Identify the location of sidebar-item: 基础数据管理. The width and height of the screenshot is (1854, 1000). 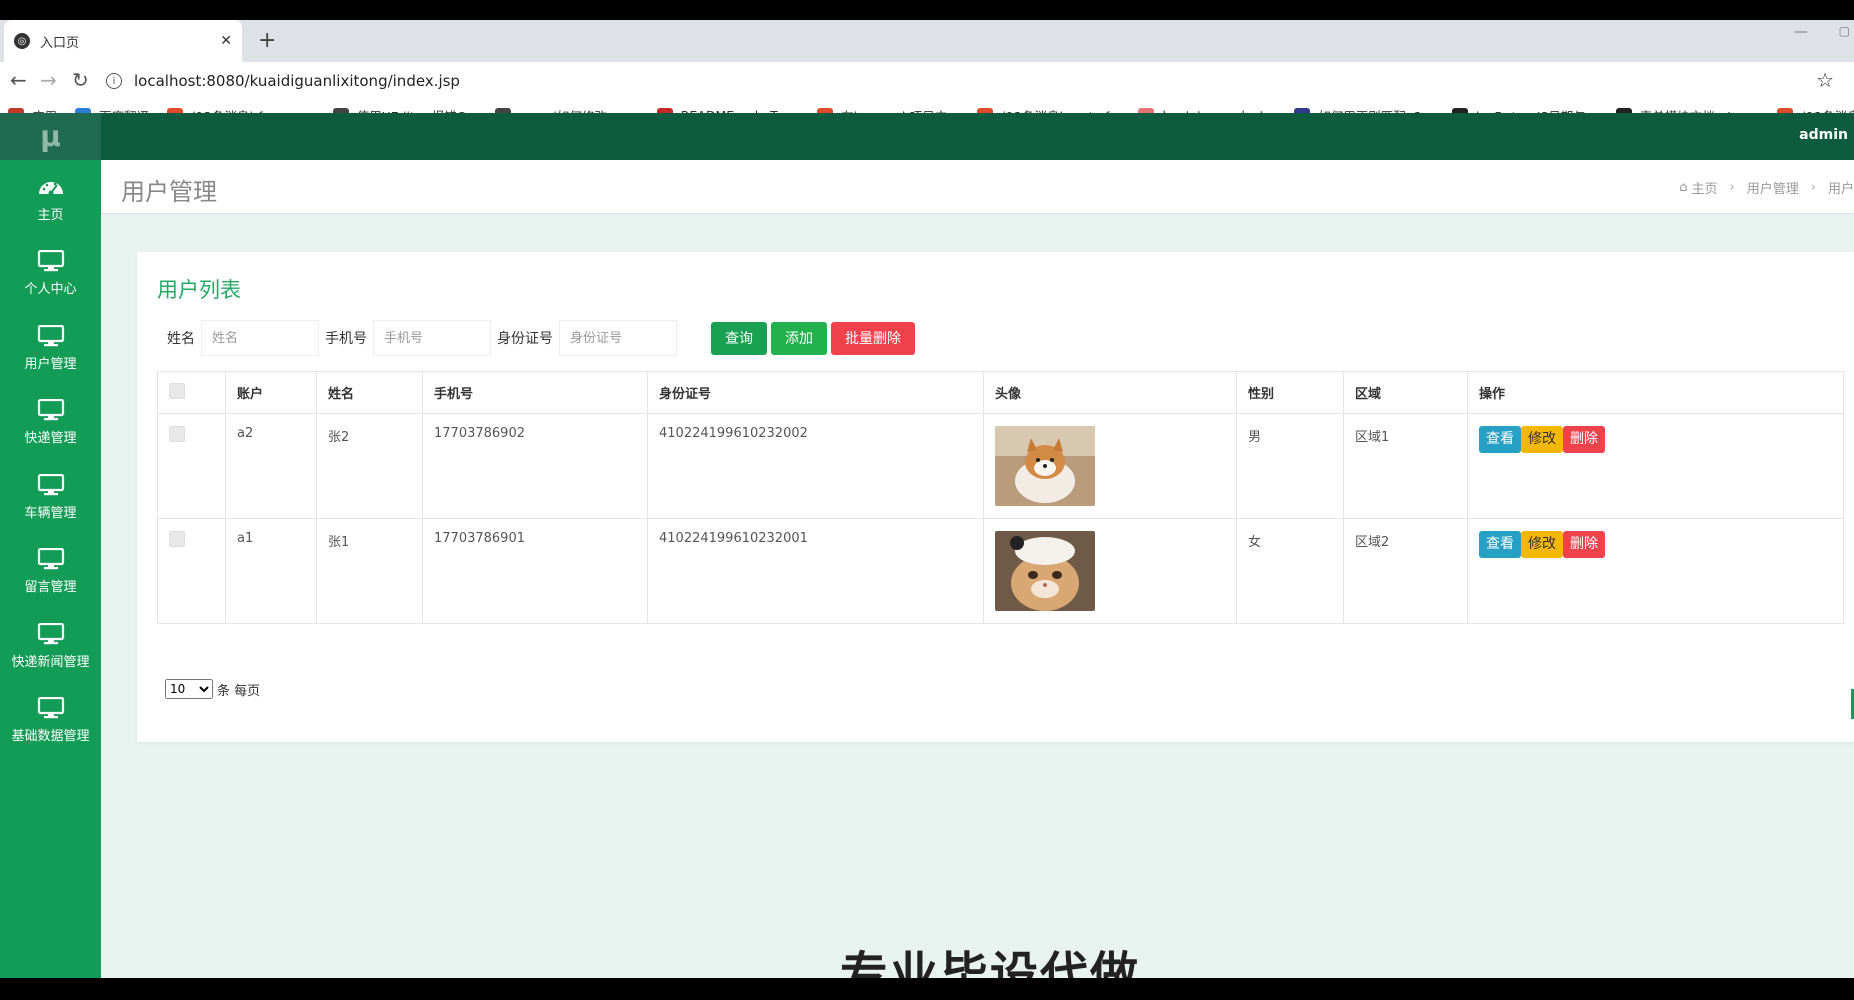
(50, 721).